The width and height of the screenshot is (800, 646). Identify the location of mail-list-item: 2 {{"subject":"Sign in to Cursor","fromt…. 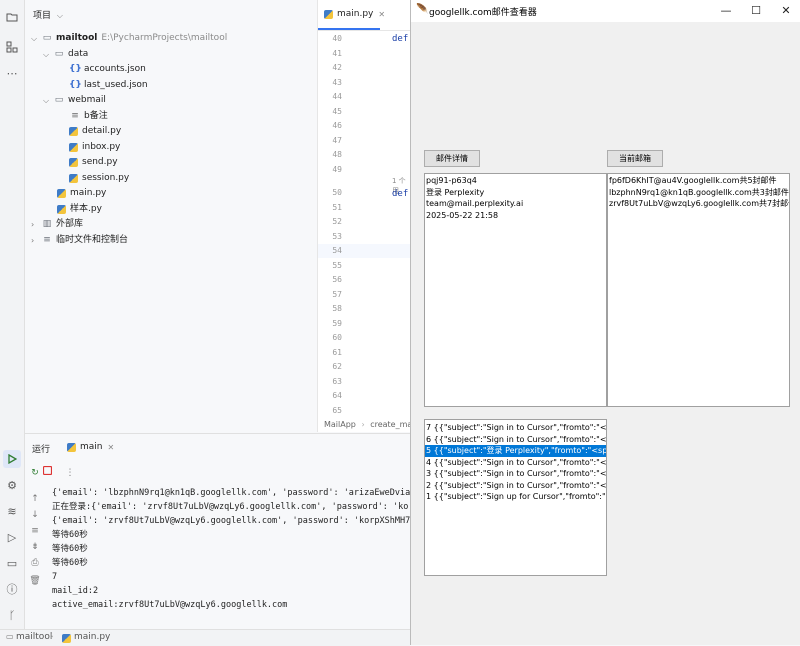
(515, 486).